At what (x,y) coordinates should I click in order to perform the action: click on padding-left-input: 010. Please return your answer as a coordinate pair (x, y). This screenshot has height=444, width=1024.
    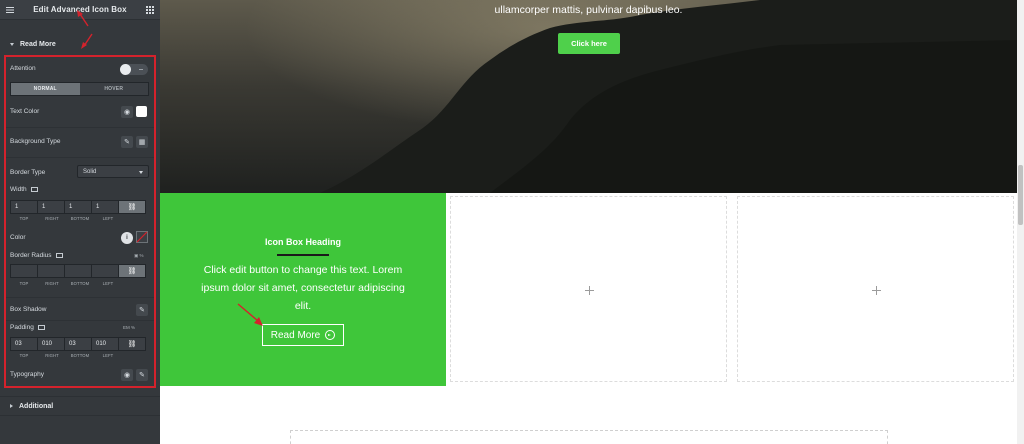
    Looking at the image, I should click on (105, 344).